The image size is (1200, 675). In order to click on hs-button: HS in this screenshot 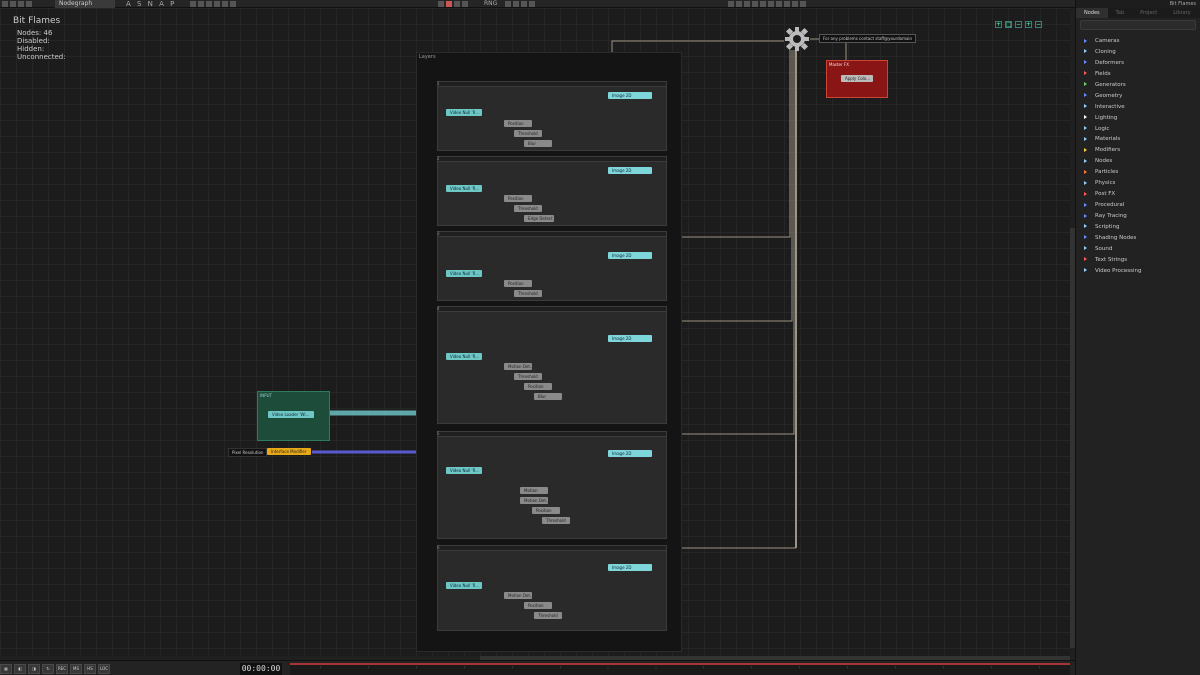, I will do `click(90, 669)`.